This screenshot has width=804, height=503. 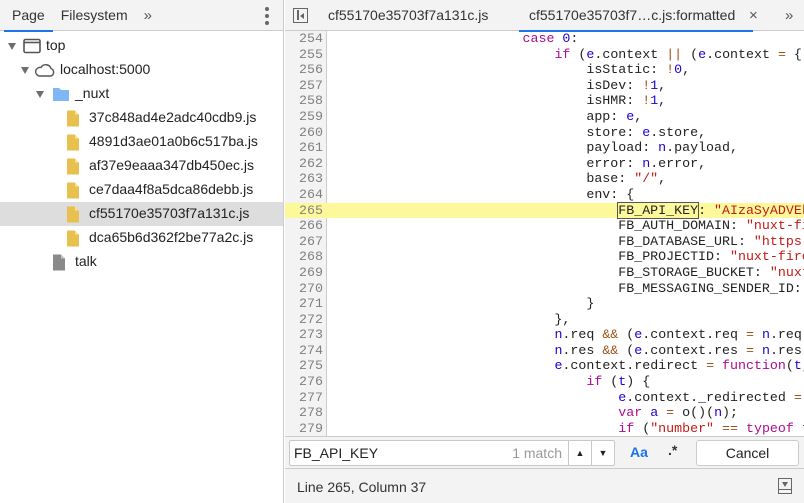 What do you see at coordinates (141, 166) in the screenshot?
I see `tree-item: af37e9eaaa347db450ec.js` at bounding box center [141, 166].